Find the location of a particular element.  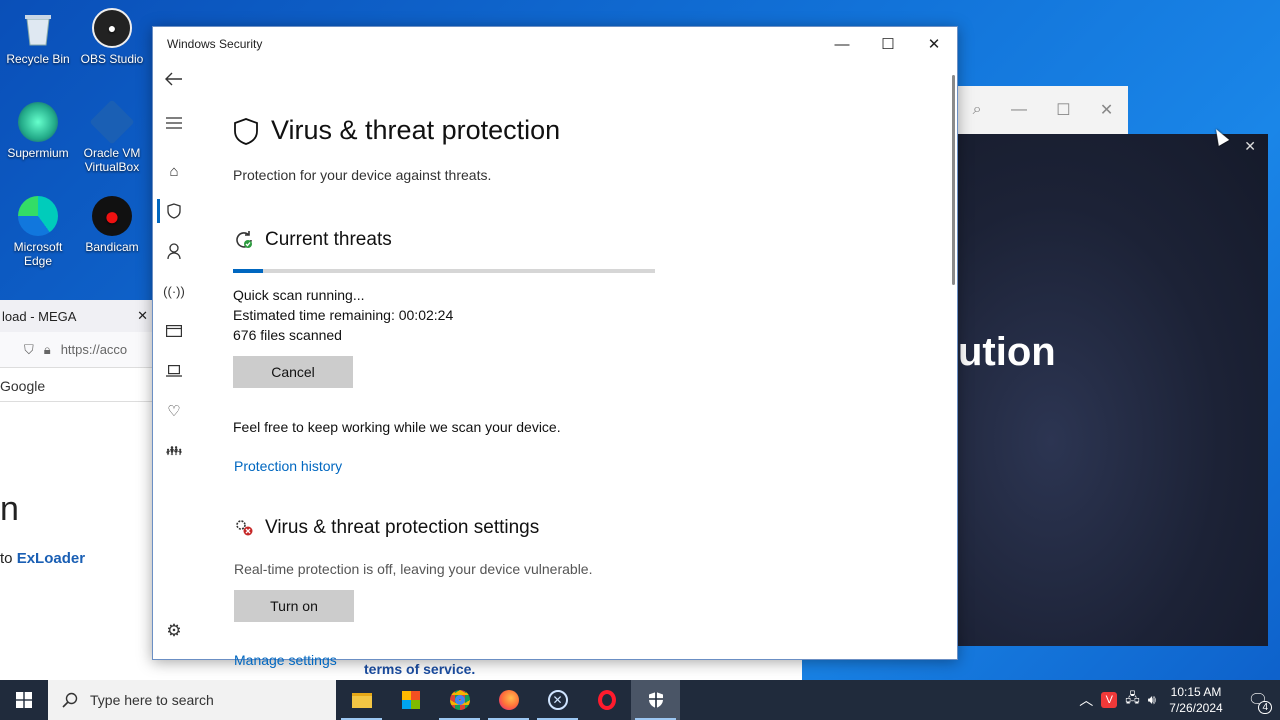

chevron-up-icon: ︿ is located at coordinates (1086, 700).